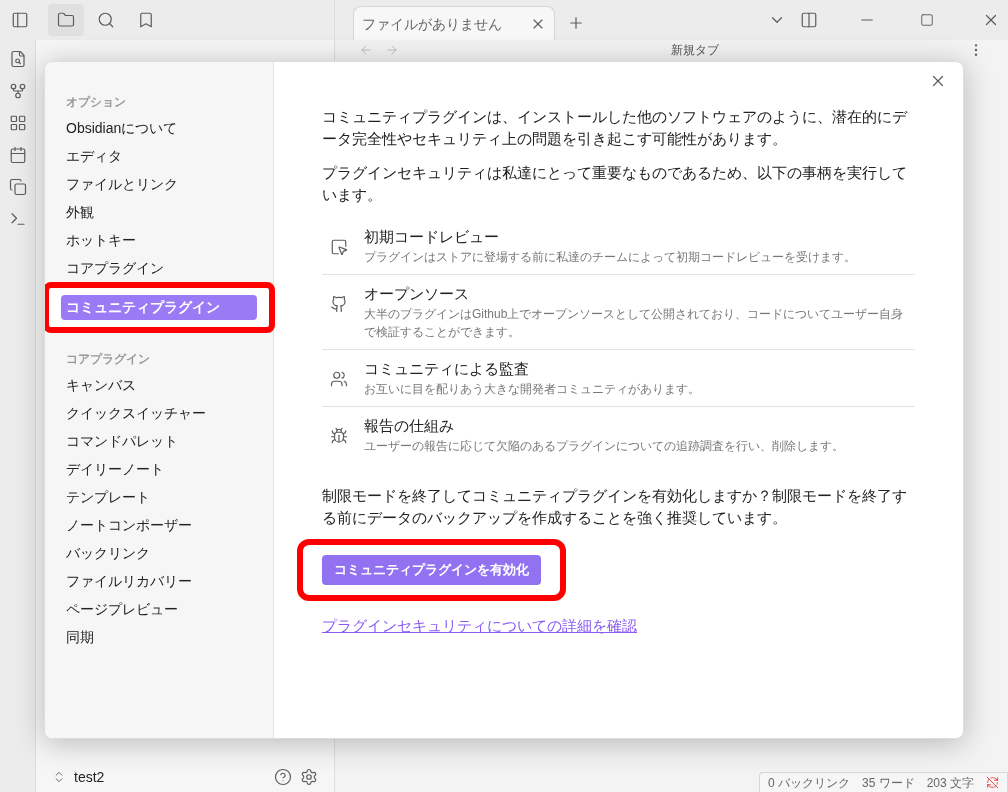  I want to click on sidebar-item: エディタ, so click(159, 156).